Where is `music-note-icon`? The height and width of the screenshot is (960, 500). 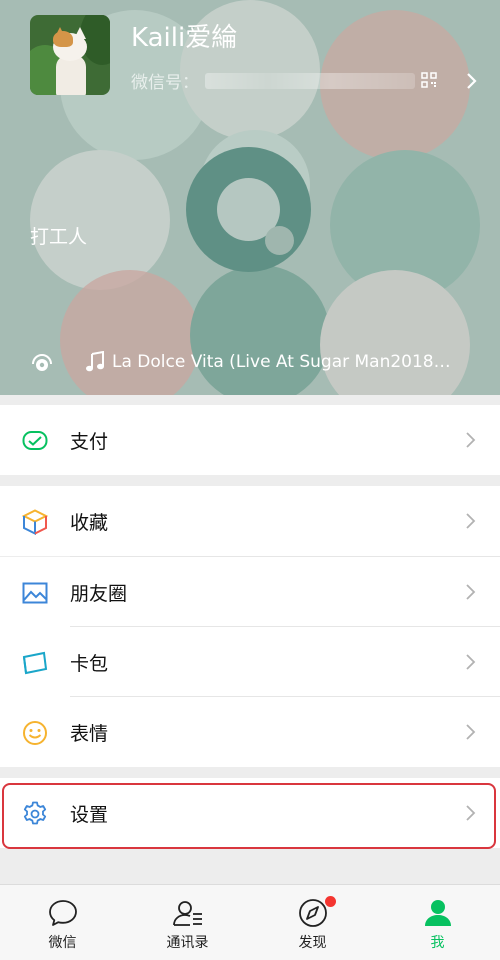
music-note-icon is located at coordinates (95, 361).